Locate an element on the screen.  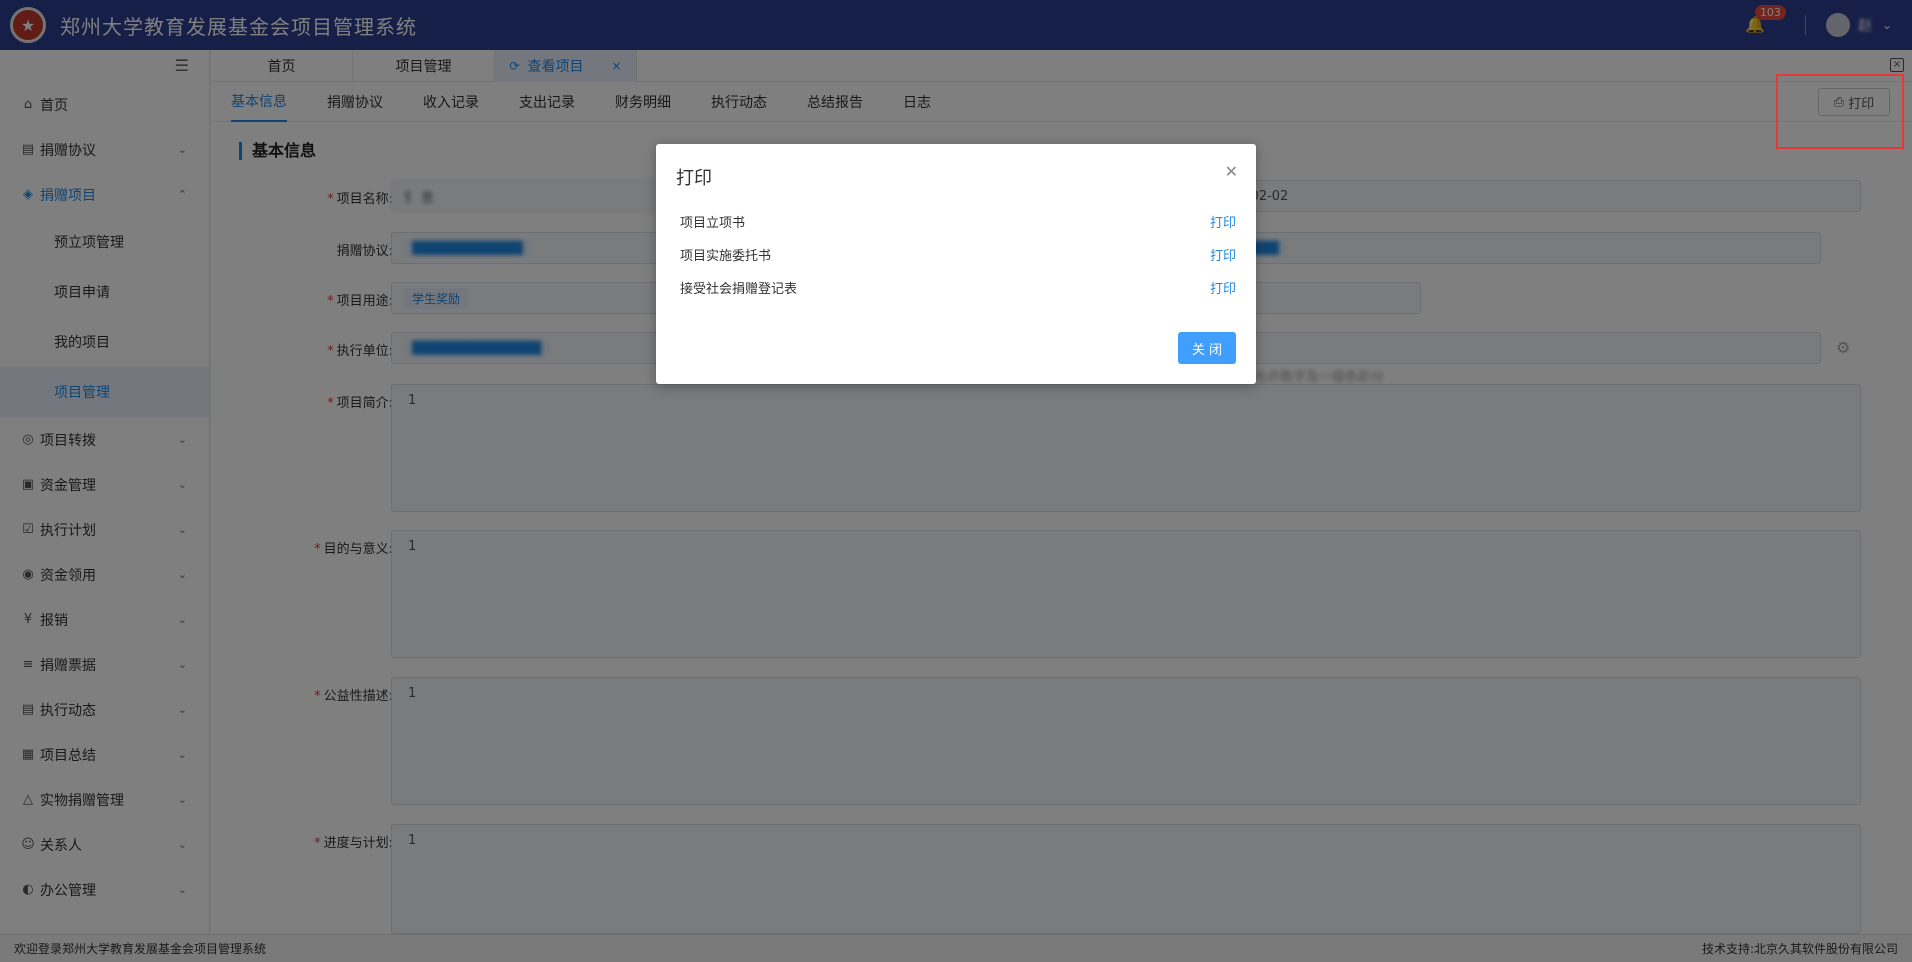
highlight-annotation is located at coordinates (1840, 111).